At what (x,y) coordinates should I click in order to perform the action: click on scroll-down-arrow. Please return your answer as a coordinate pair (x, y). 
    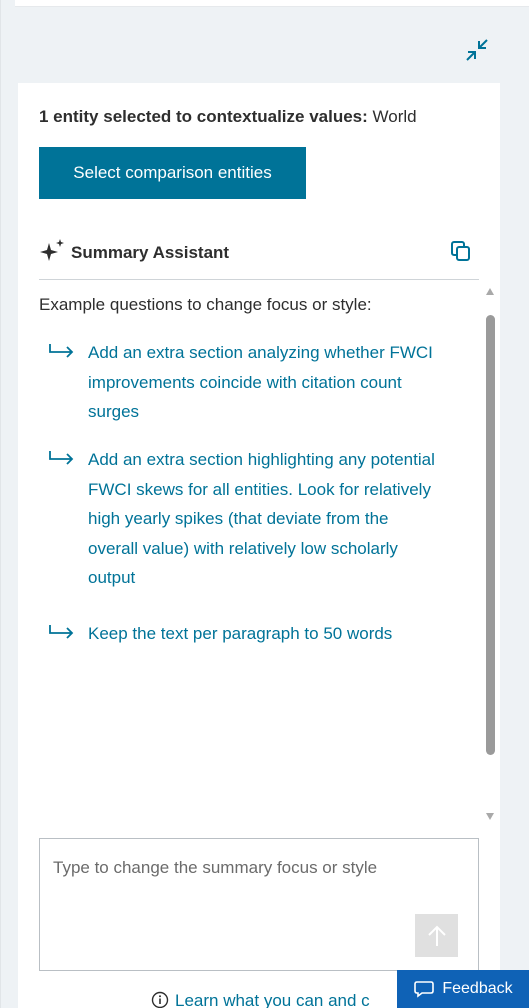
    Looking at the image, I should click on (490, 816).